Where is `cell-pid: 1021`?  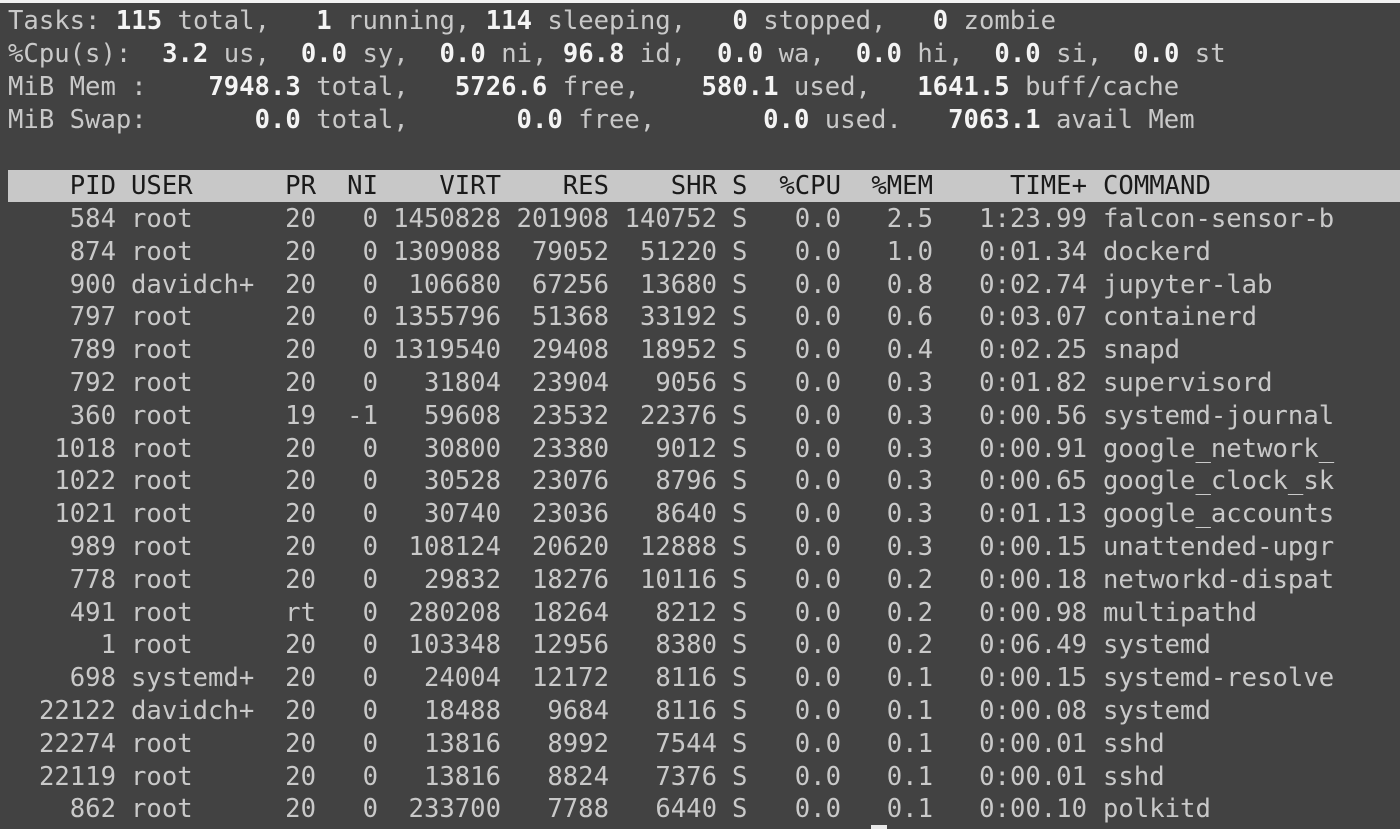 cell-pid: 1021 is located at coordinates (85, 514).